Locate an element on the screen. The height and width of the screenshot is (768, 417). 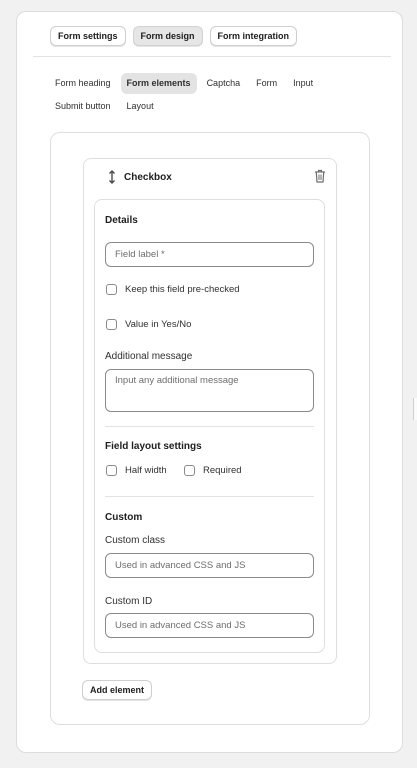
subtab-layout: Layout is located at coordinates (140, 106).